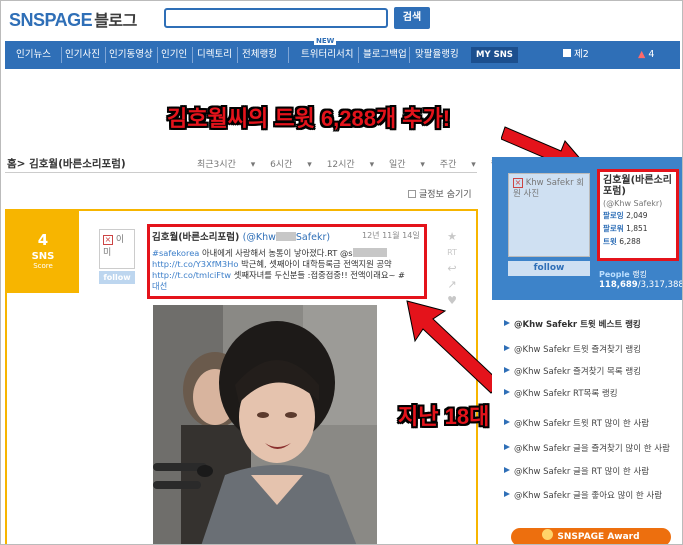 The width and height of the screenshot is (683, 545). What do you see at coordinates (614, 274) in the screenshot?
I see `people-label: People` at bounding box center [614, 274].